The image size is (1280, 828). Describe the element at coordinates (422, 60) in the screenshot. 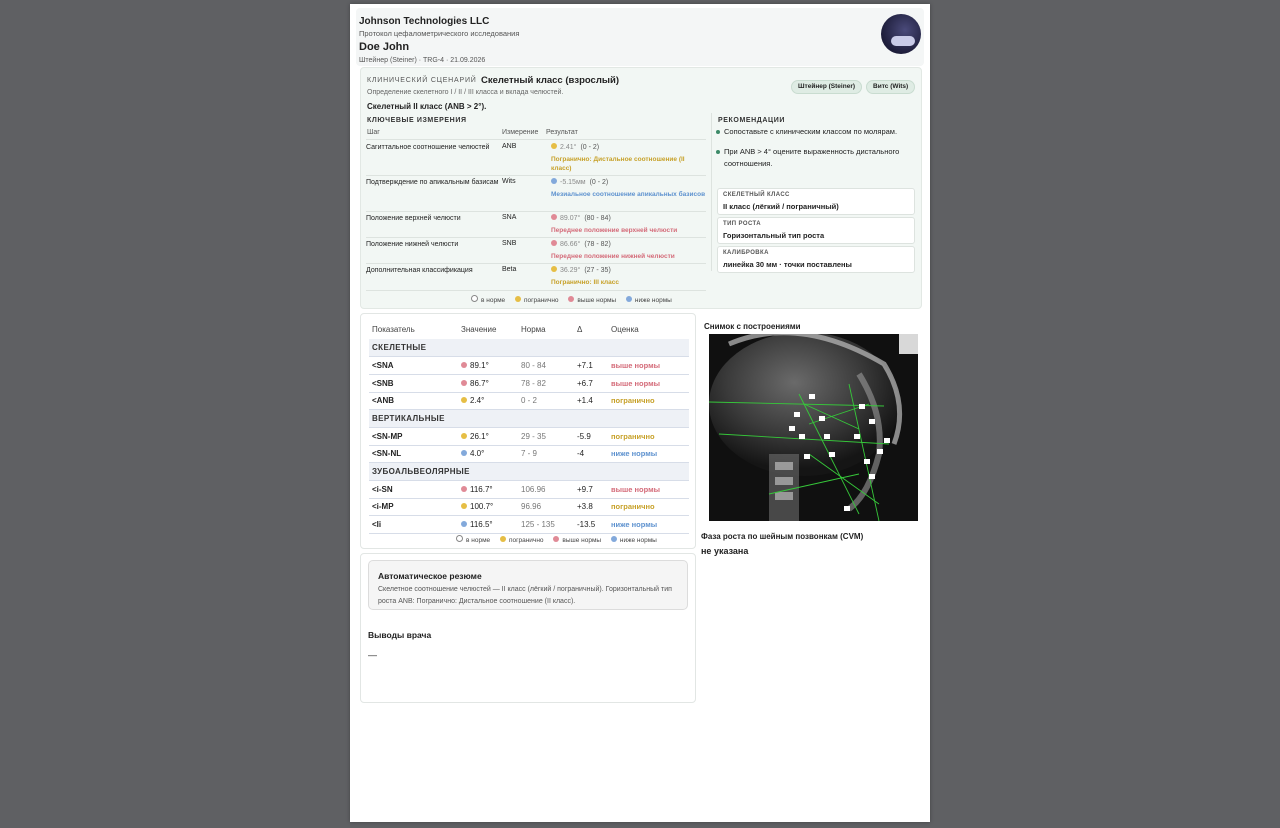

I see `study-meta: Штейнер (Steiner) · TRG-4 · 21.09.2026` at that location.